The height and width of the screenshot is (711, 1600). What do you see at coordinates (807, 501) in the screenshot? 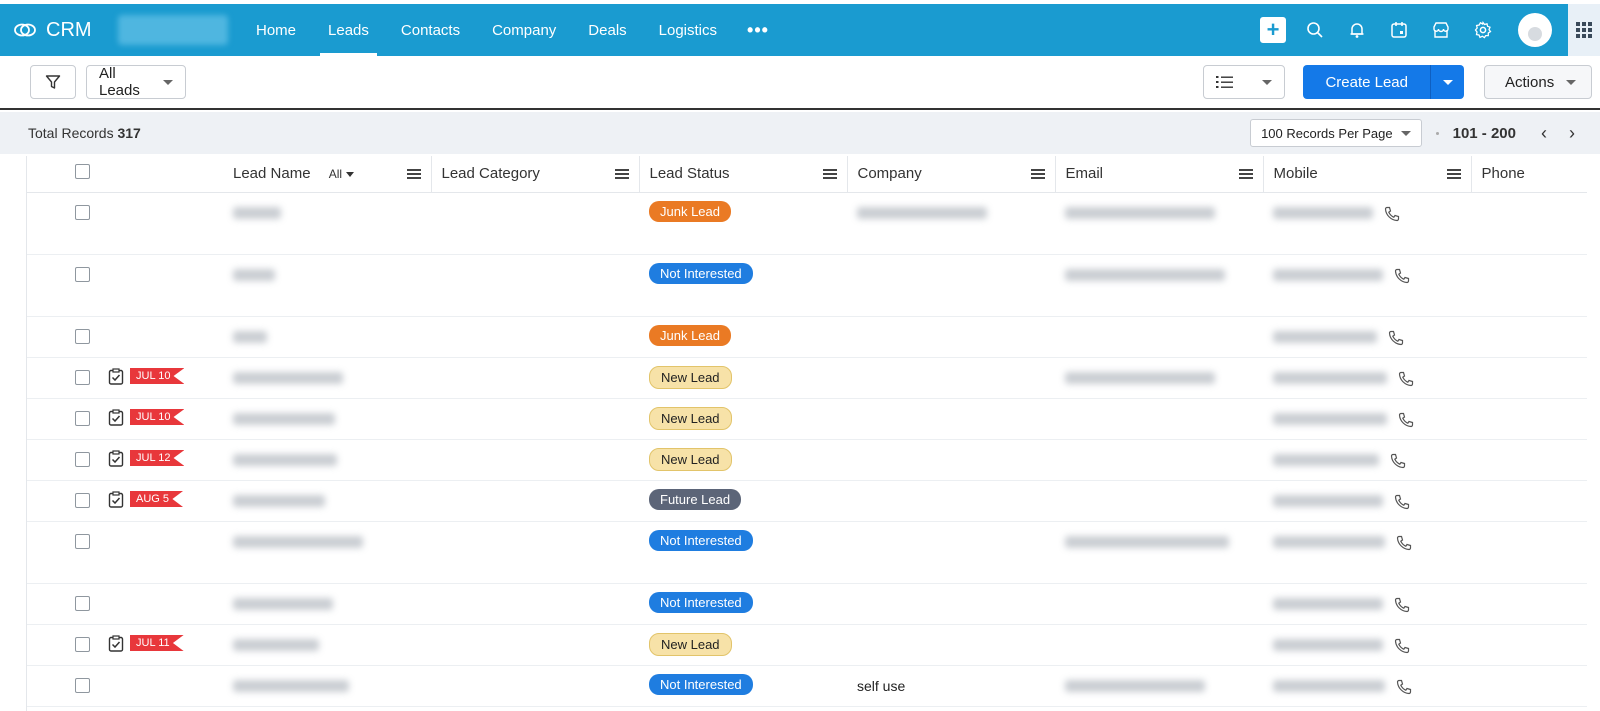
I see `table-row: AUG 5 Future Lead` at bounding box center [807, 501].